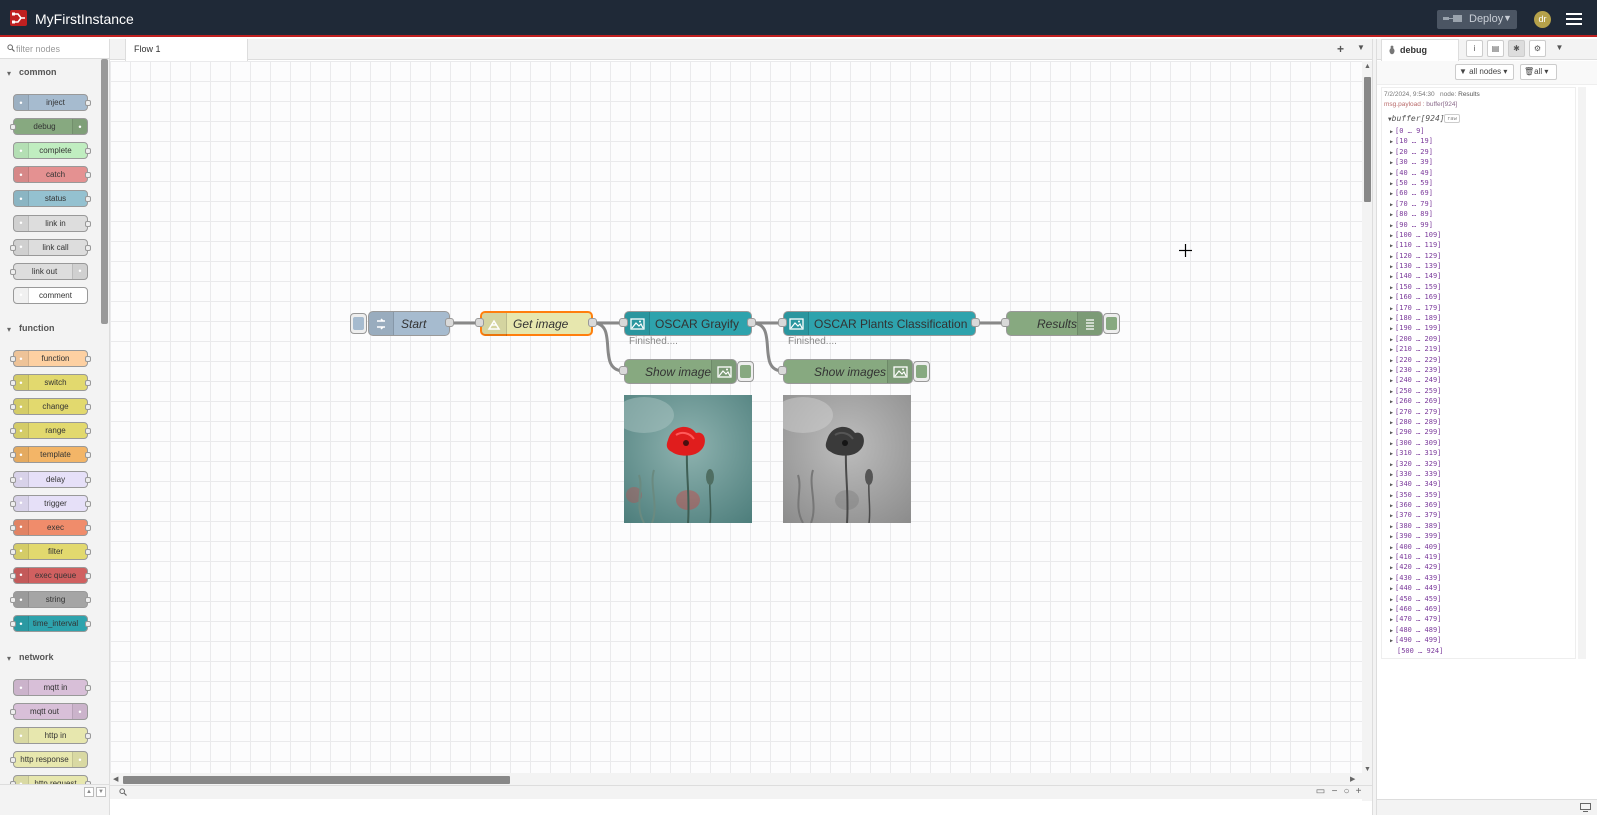 The height and width of the screenshot is (815, 1597). Describe the element at coordinates (680, 371) in the screenshot. I see `show-image-node: Show image` at that location.